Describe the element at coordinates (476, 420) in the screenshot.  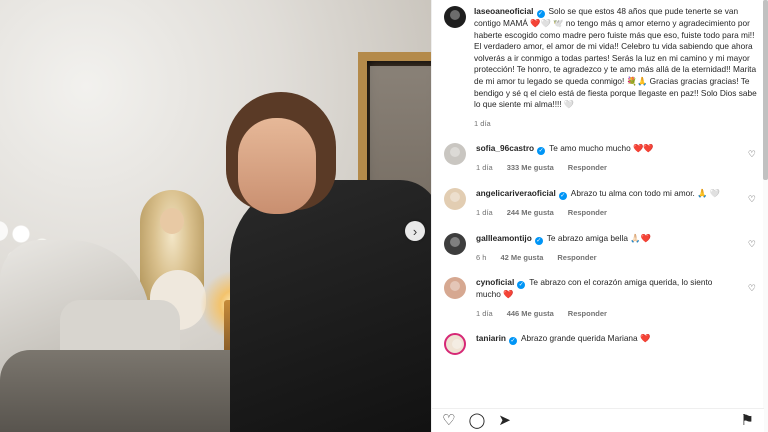
I see `comment-icon: ◯` at that location.